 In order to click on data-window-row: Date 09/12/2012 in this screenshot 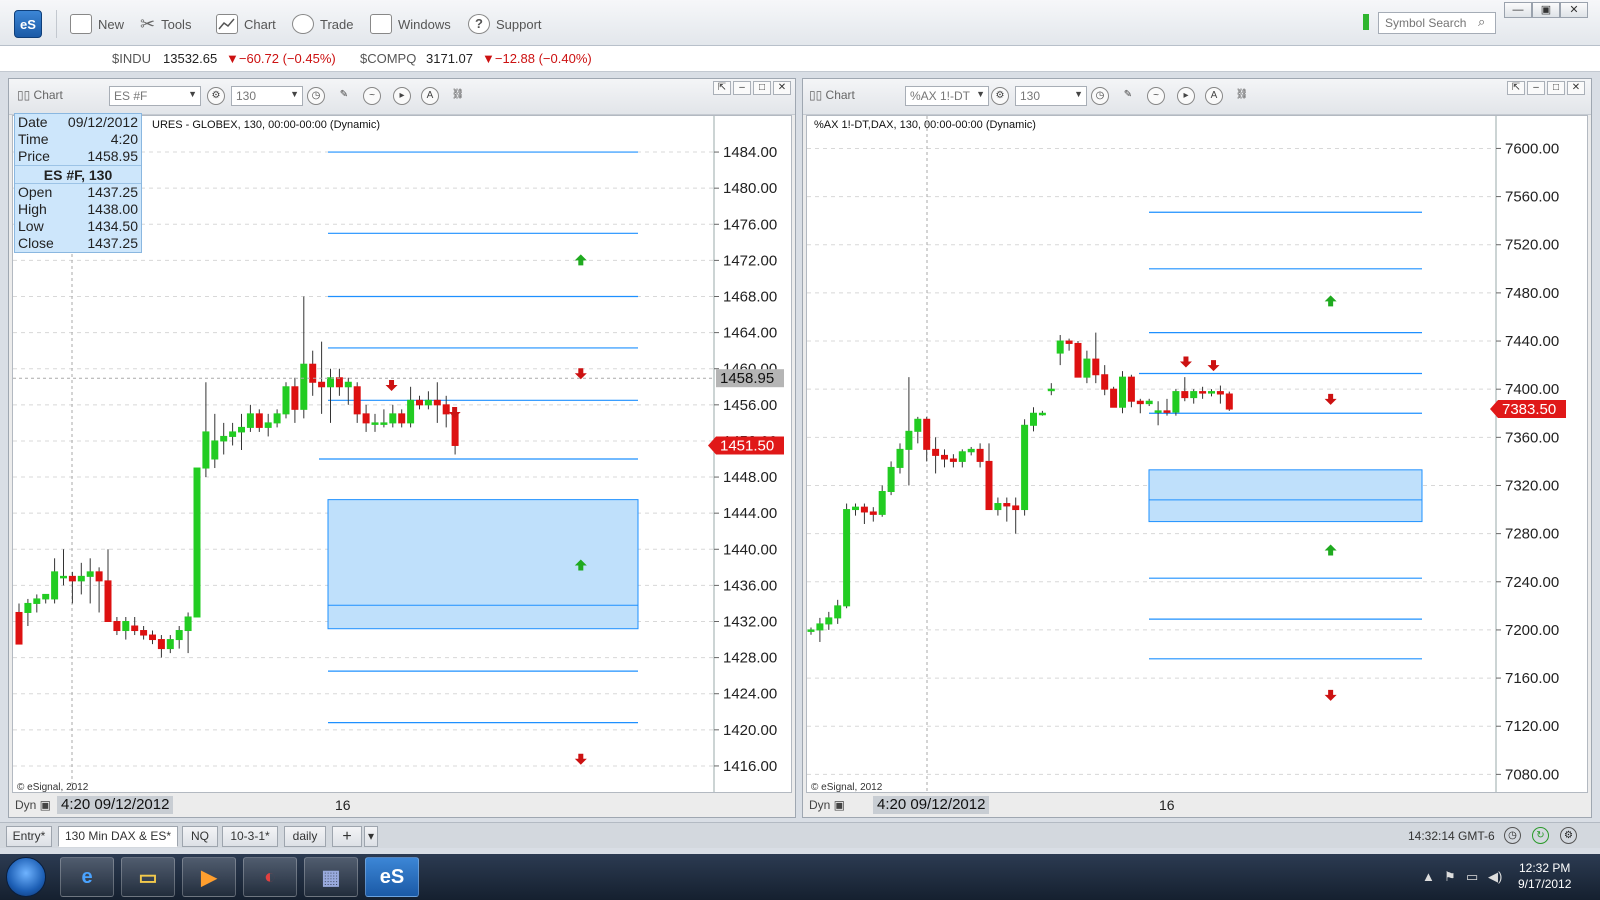, I will do `click(78, 122)`.